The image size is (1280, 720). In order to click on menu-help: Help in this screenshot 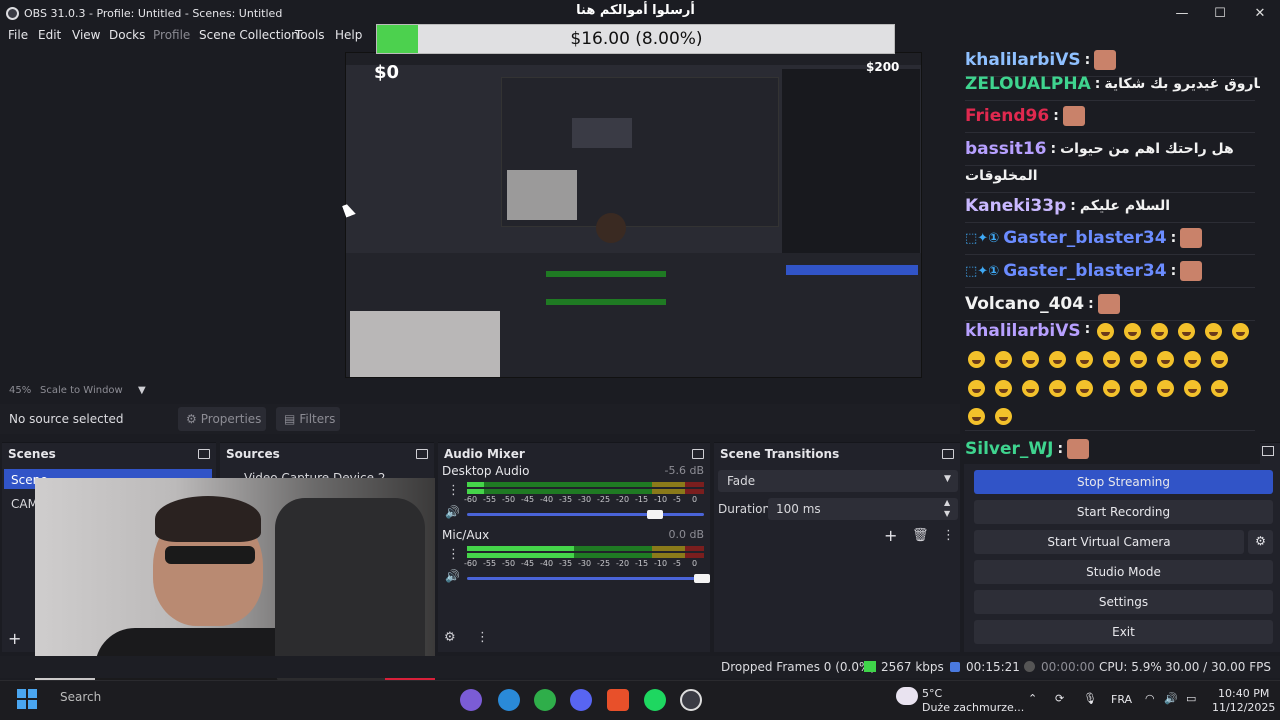, I will do `click(348, 35)`.